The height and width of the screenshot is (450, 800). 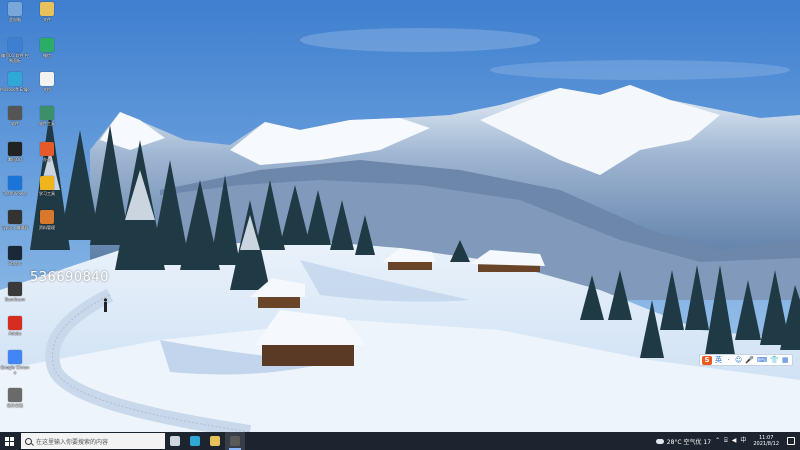 I want to click on notification-icon, so click(x=791, y=441).